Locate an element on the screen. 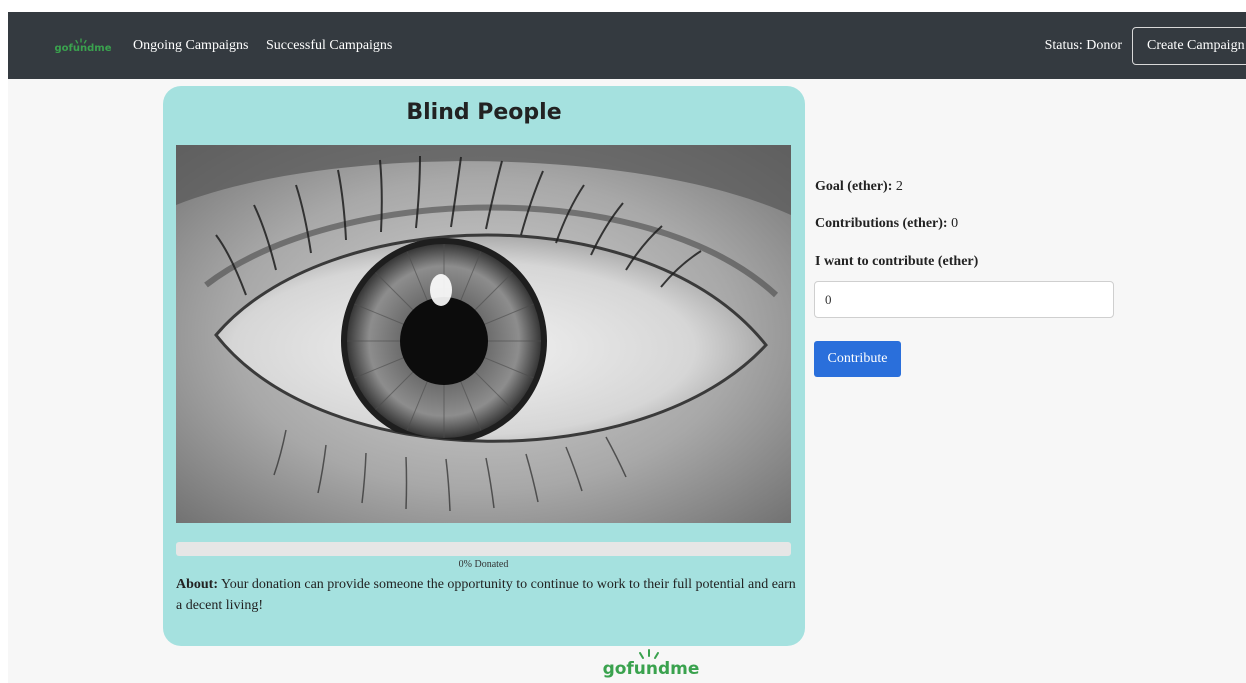  footer-brand-text: gofundme is located at coordinates (651, 668).